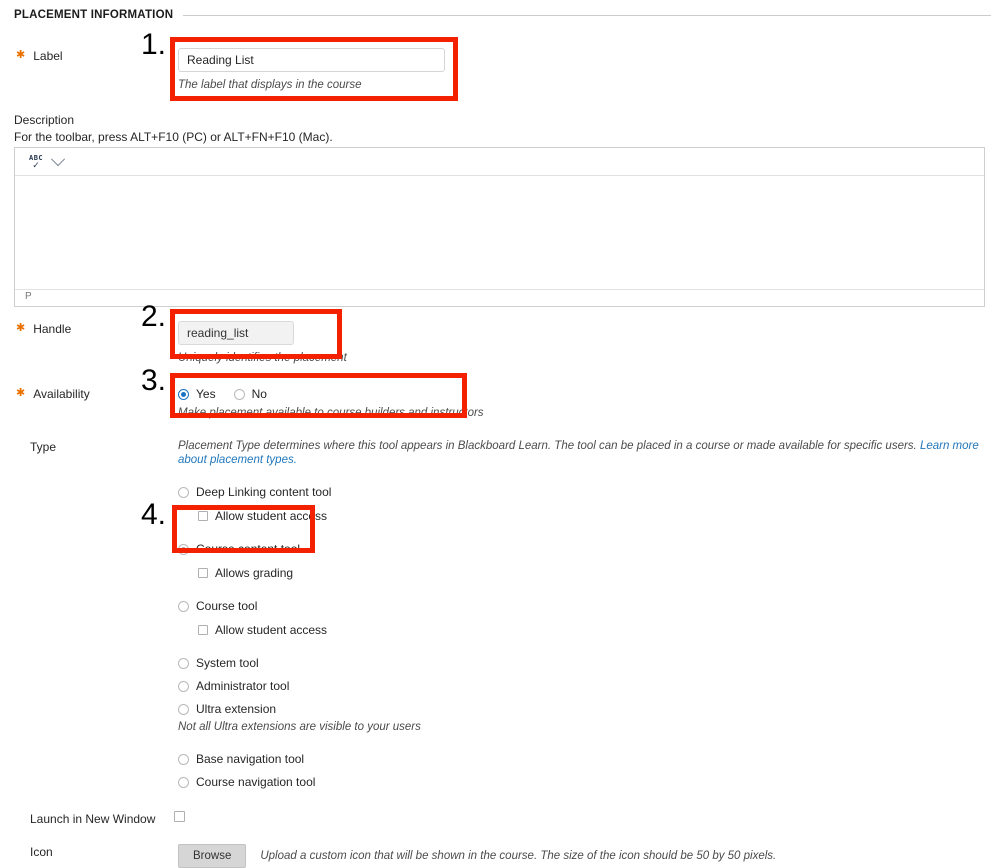  What do you see at coordinates (262, 358) in the screenshot?
I see `handle-hint: Uniquely identifies the placement` at bounding box center [262, 358].